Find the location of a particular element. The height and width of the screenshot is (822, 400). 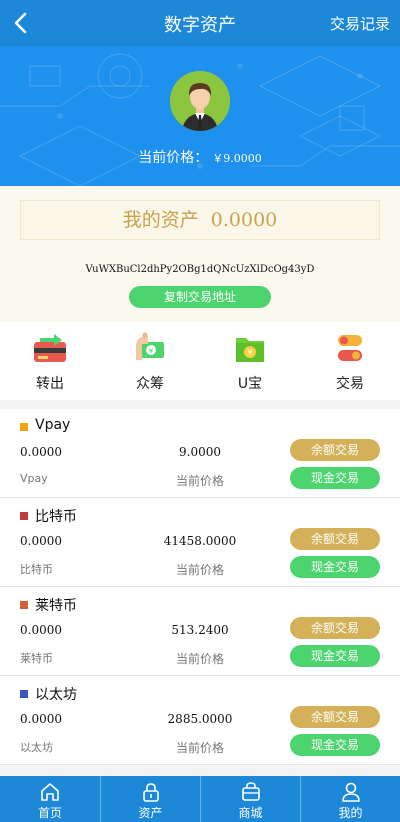

shop-bag-icon is located at coordinates (251, 791).